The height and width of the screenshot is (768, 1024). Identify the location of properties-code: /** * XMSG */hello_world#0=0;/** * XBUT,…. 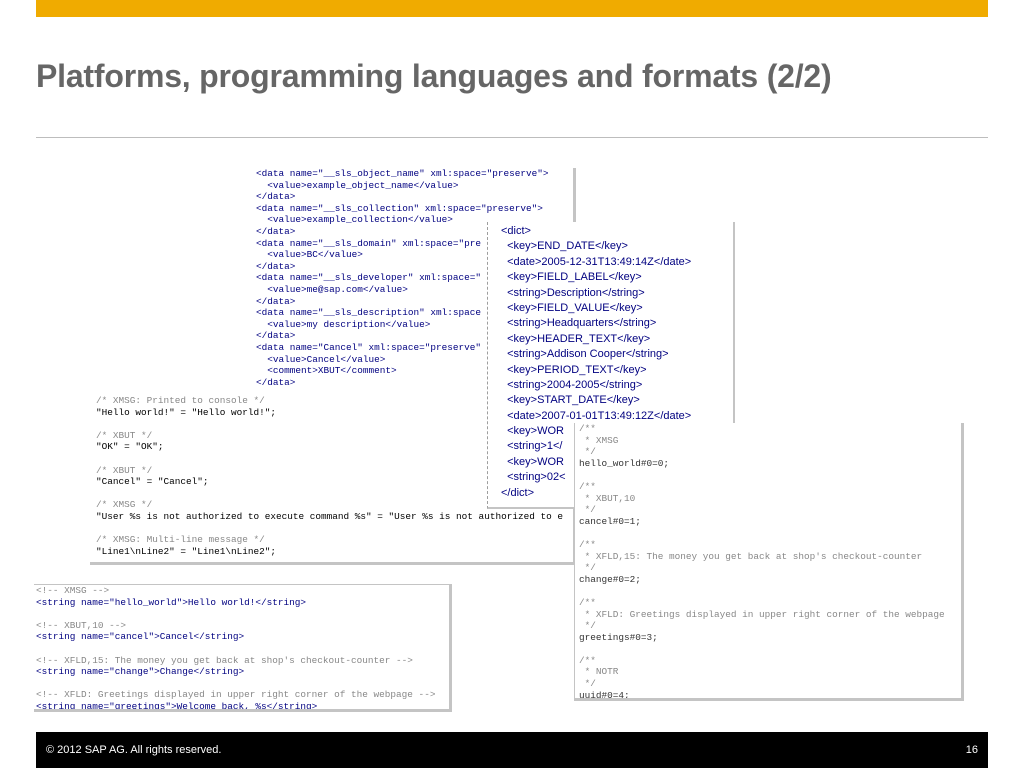
(768, 562).